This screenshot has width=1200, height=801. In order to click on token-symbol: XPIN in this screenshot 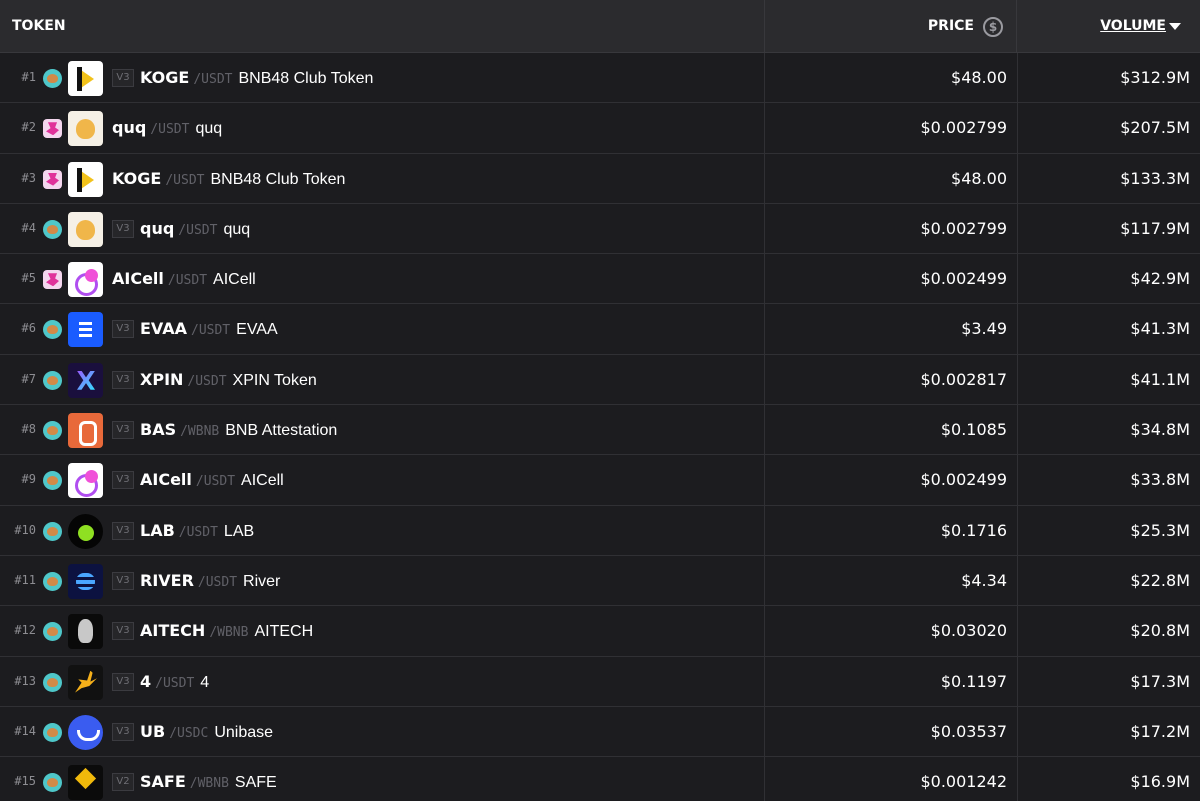, I will do `click(161, 379)`.